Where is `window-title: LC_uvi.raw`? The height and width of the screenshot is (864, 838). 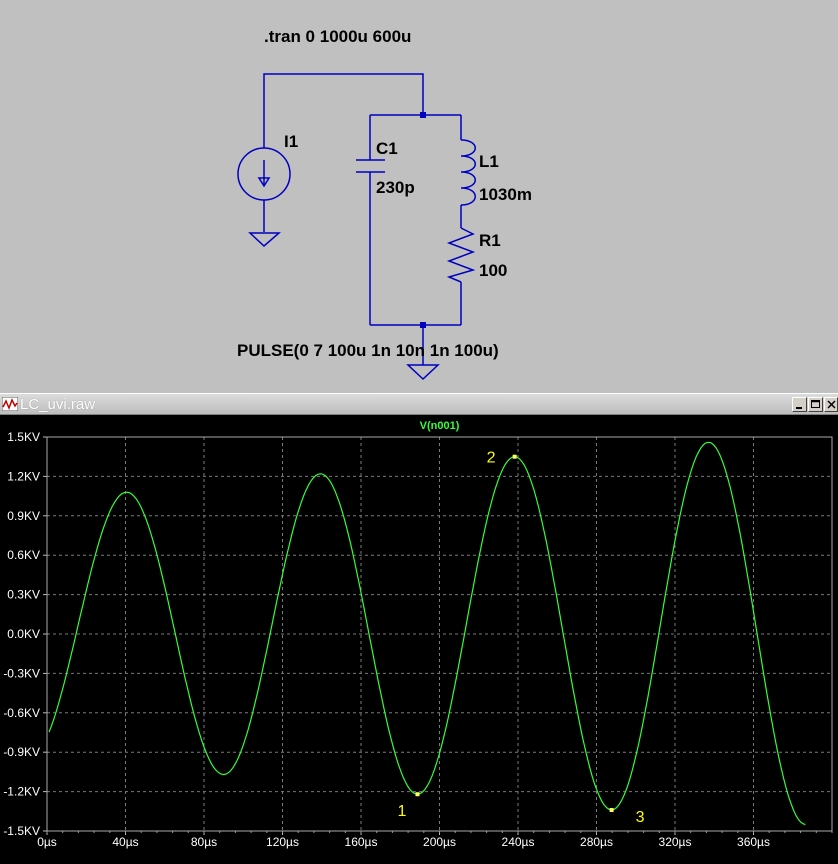 window-title: LC_uvi.raw is located at coordinates (58, 404).